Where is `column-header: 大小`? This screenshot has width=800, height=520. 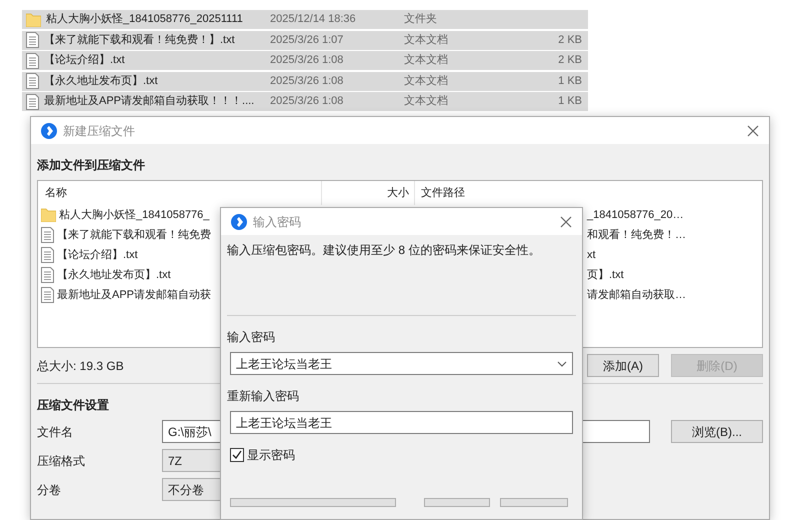
column-header: 大小 is located at coordinates (398, 193).